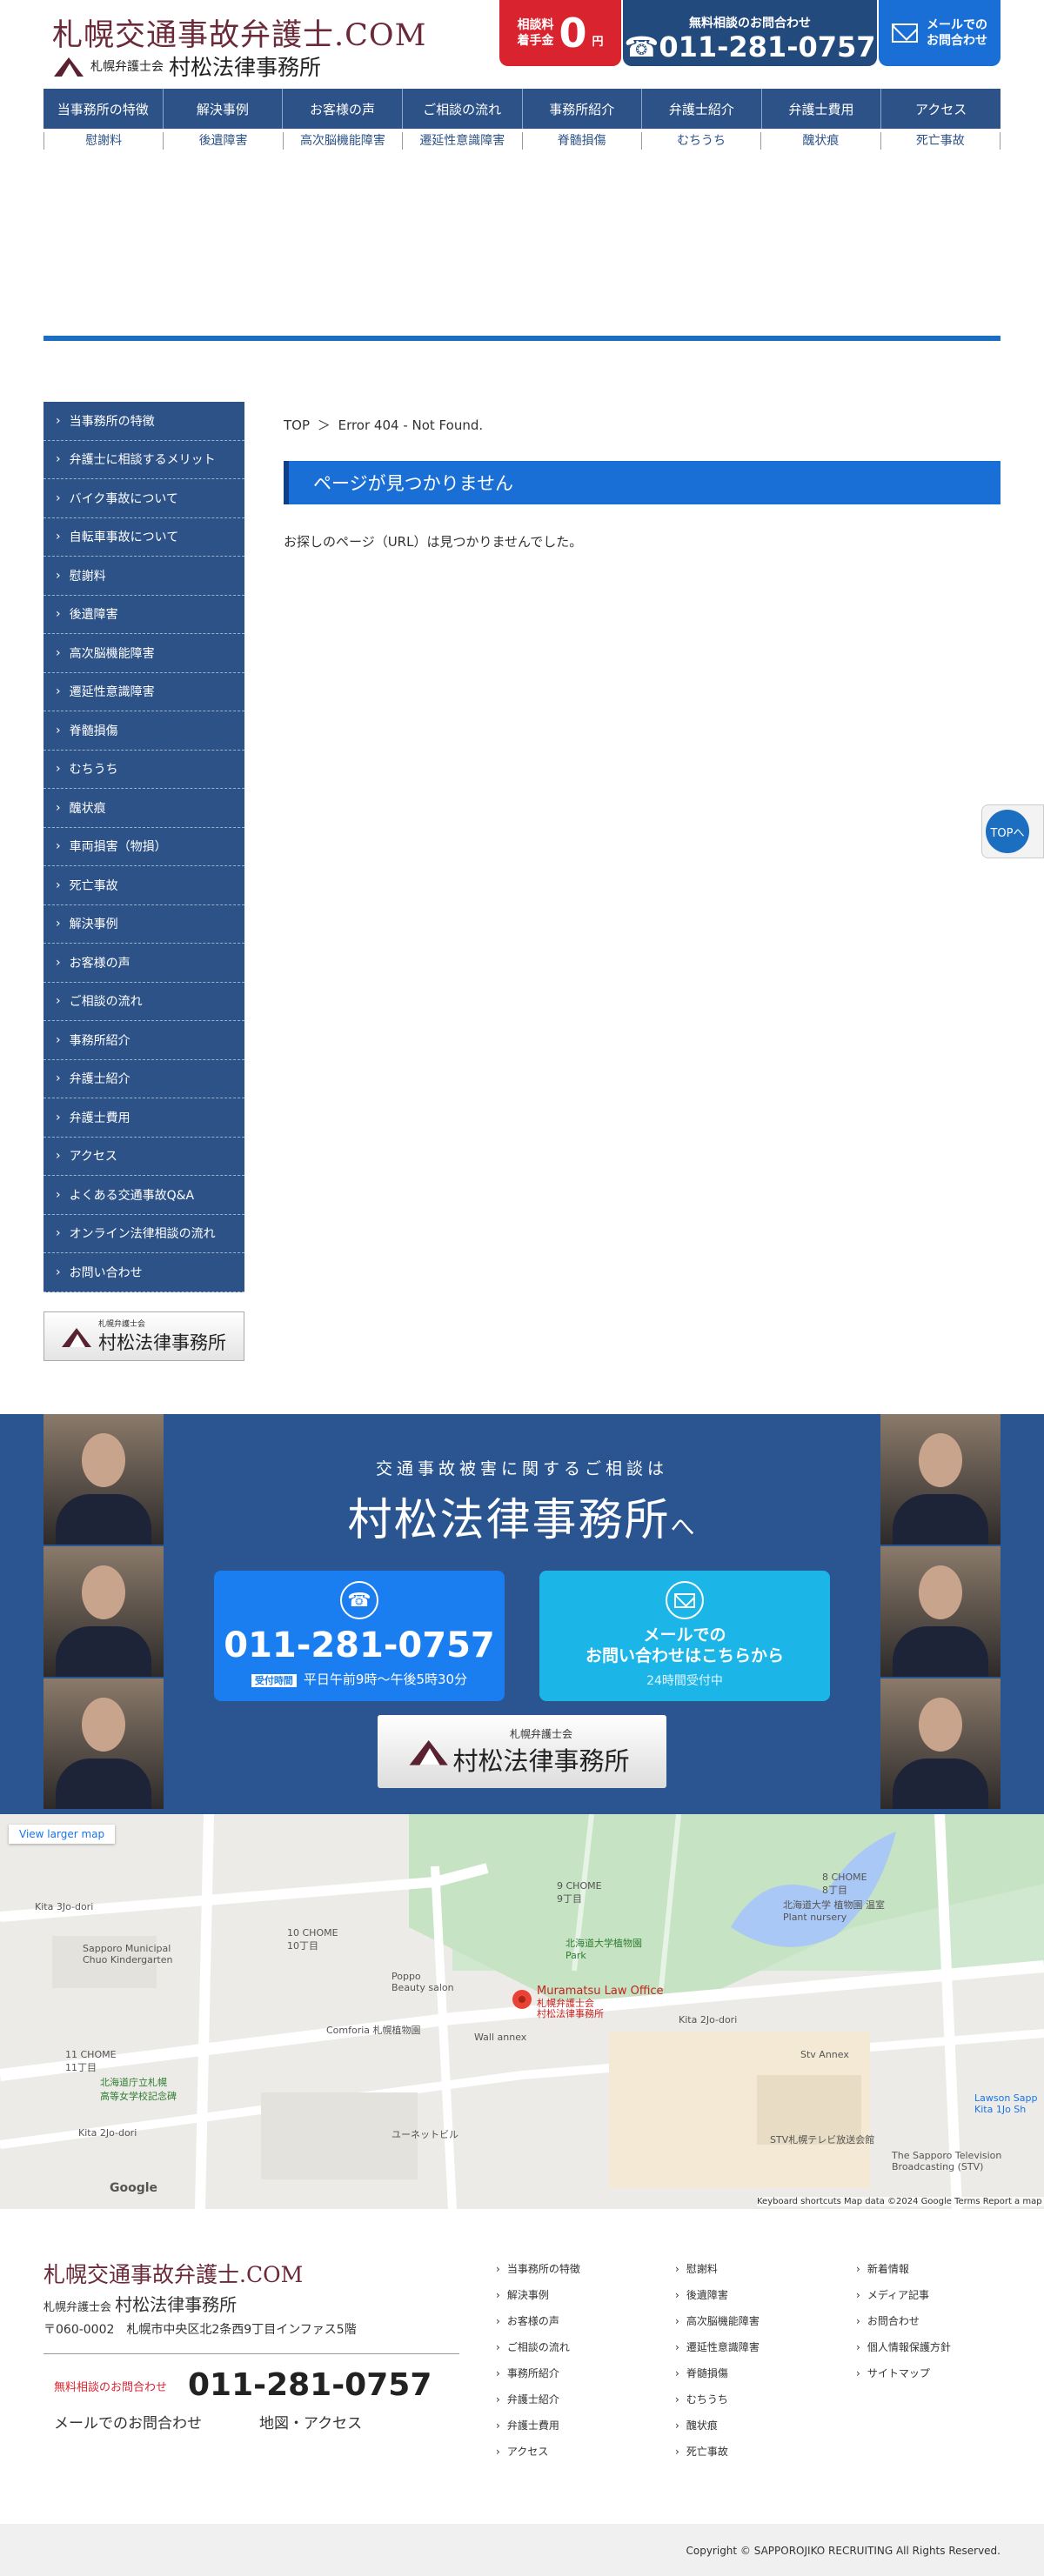 This screenshot has width=1044, height=2576. I want to click on nav-item: お客様の声, so click(343, 109).